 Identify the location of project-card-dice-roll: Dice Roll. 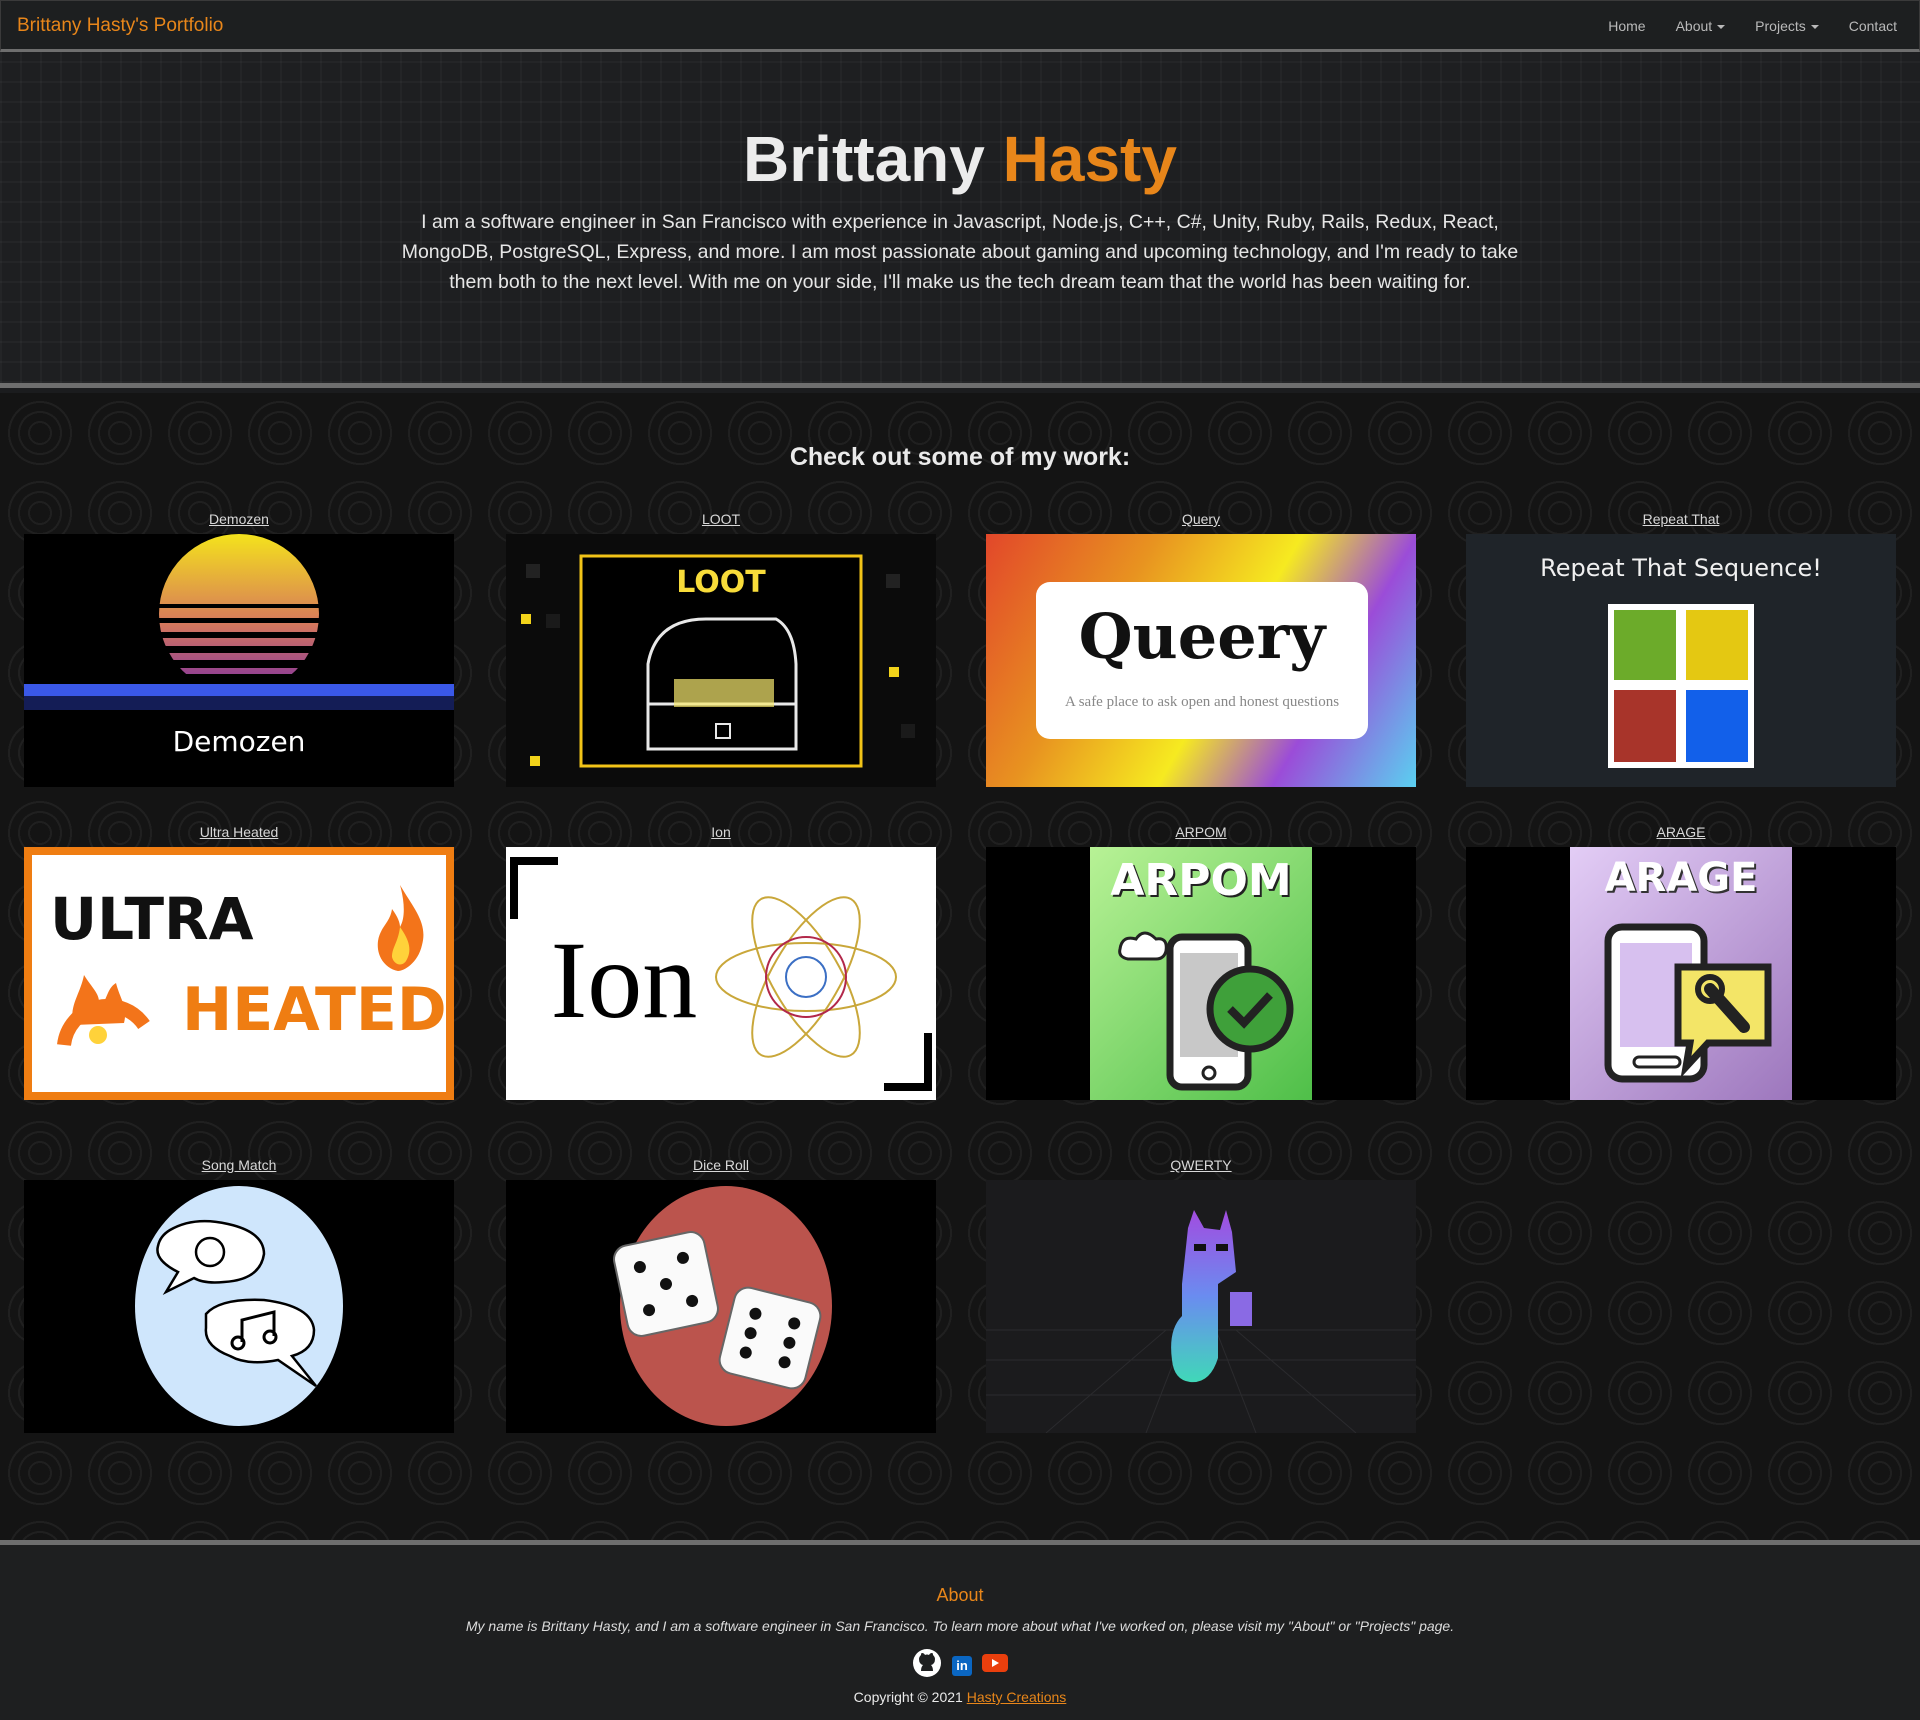
(721, 1294).